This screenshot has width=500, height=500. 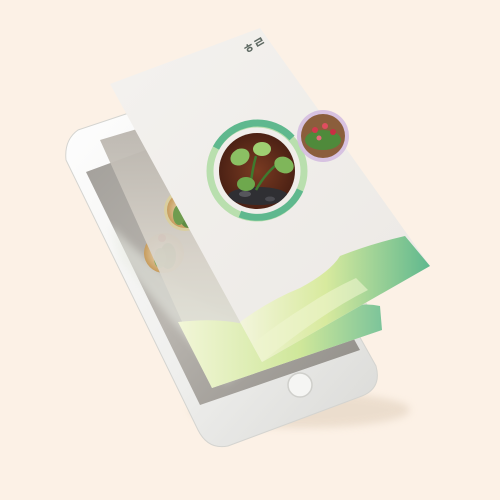 What do you see at coordinates (300, 385) in the screenshot?
I see `home-button` at bounding box center [300, 385].